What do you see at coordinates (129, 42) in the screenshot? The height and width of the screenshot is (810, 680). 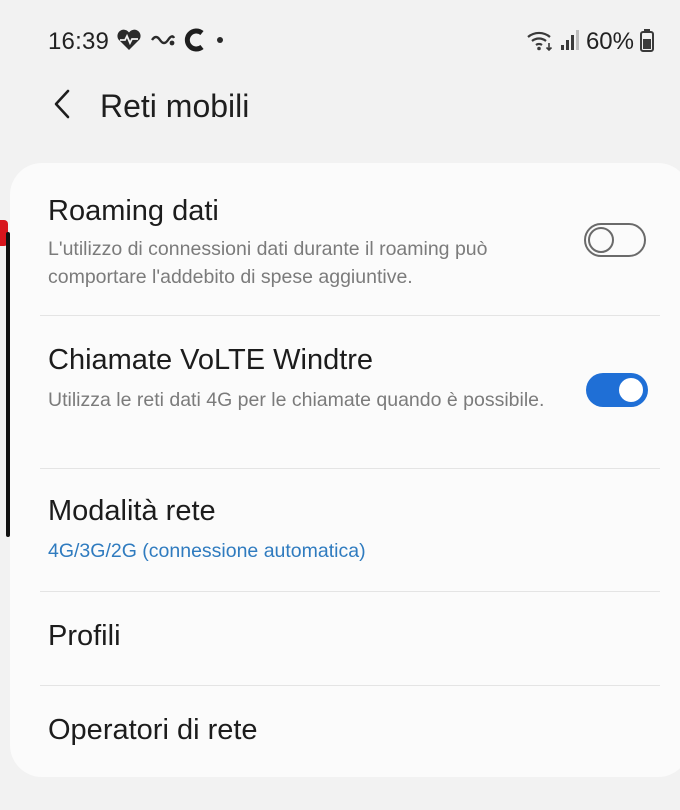 I see `heart-rate-icon` at bounding box center [129, 42].